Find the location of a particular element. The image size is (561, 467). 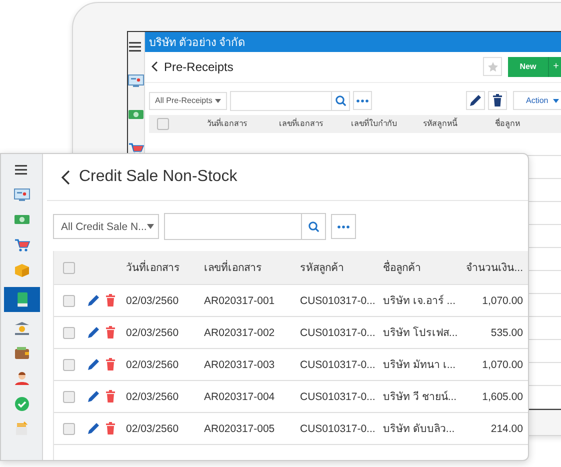

column-header: เลขที่ใบกำกับ is located at coordinates (374, 123).